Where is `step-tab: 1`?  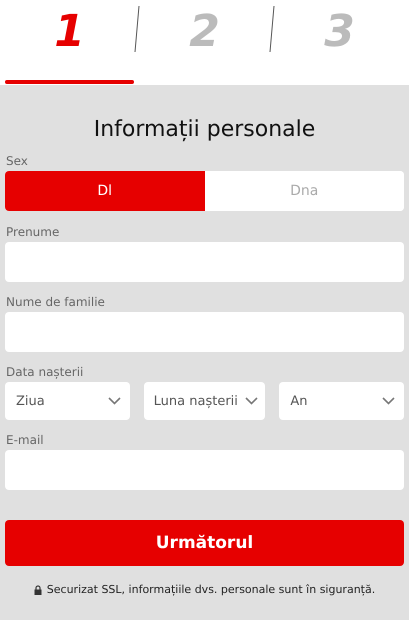 step-tab: 1 is located at coordinates (69, 42).